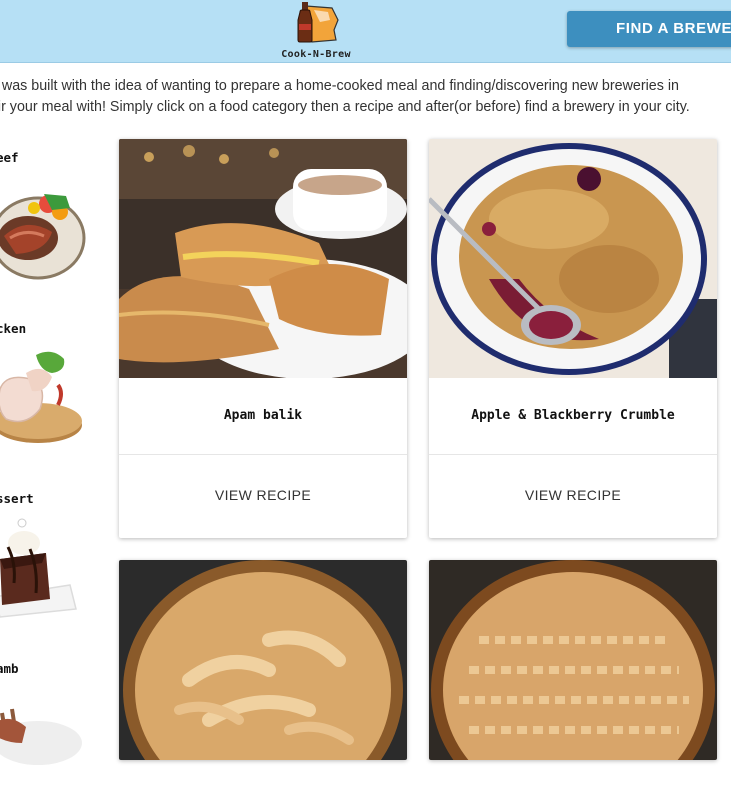 The height and width of the screenshot is (793, 731). What do you see at coordinates (9, 668) in the screenshot?
I see `category-label: amb` at bounding box center [9, 668].